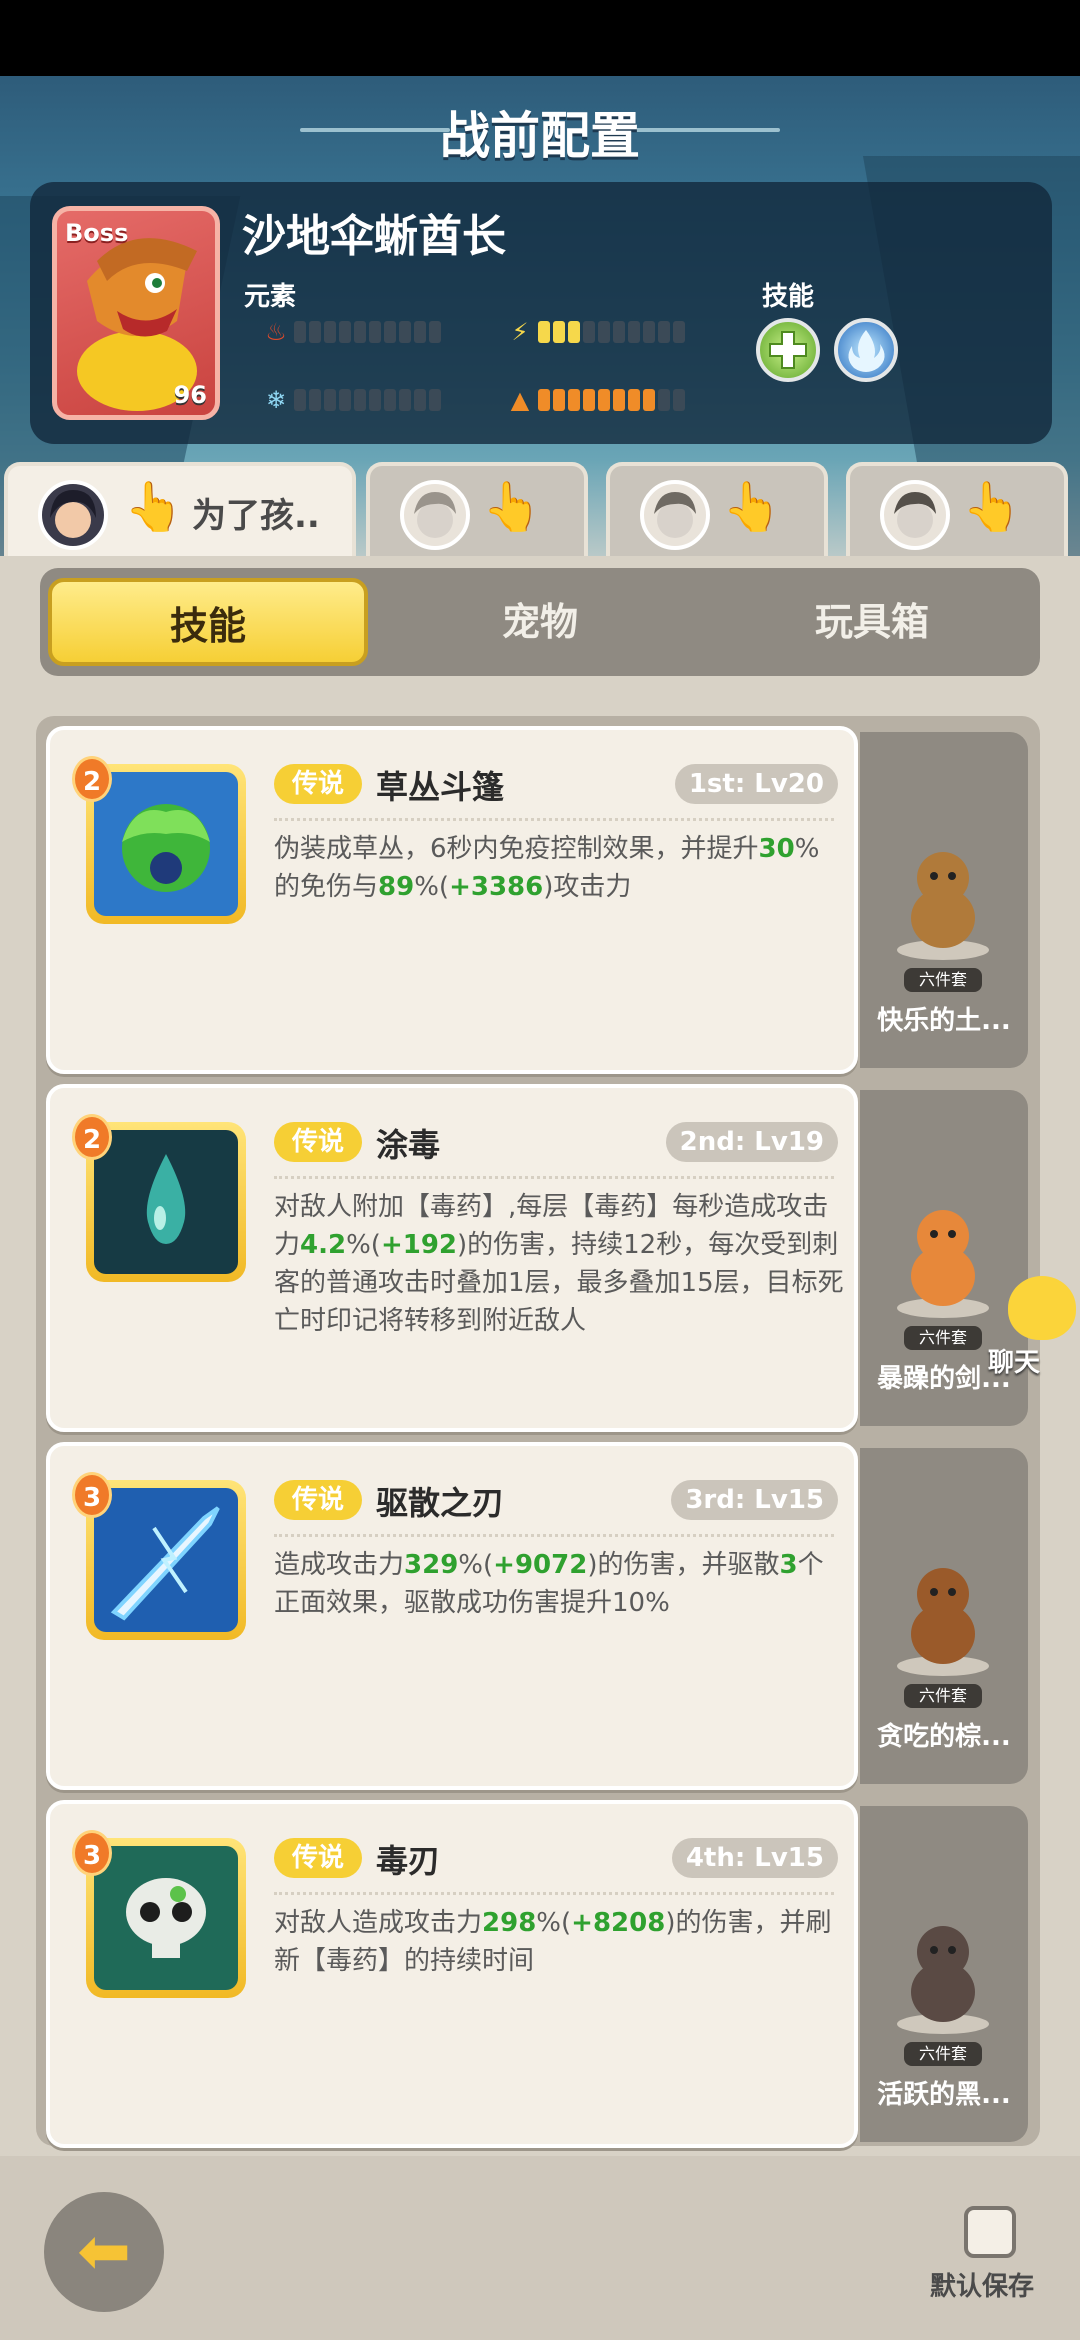 Image resolution: width=1080 pixels, height=2340 pixels. What do you see at coordinates (374, 236) in the screenshot?
I see `boss-name: 沙地伞蜥酋长` at bounding box center [374, 236].